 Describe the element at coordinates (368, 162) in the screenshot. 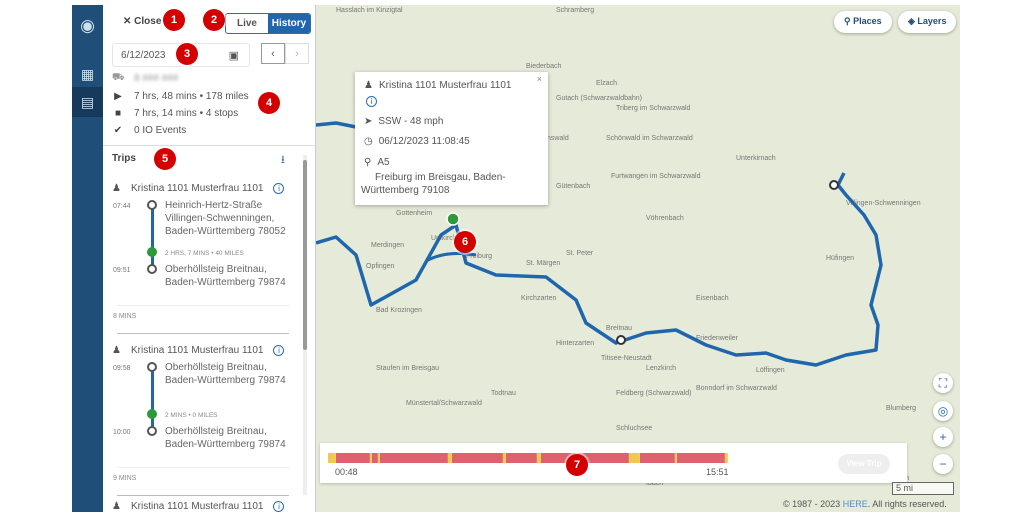

I see `location-pin-icon: ⚲` at that location.